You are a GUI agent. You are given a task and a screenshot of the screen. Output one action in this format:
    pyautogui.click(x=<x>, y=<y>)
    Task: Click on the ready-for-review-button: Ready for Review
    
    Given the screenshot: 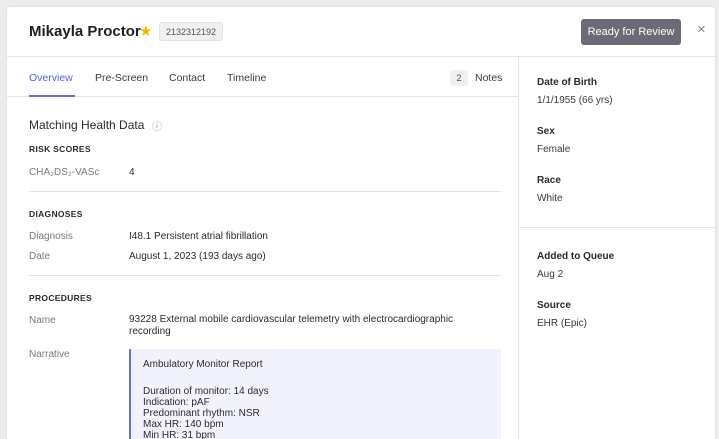 What is the action you would take?
    pyautogui.click(x=631, y=32)
    